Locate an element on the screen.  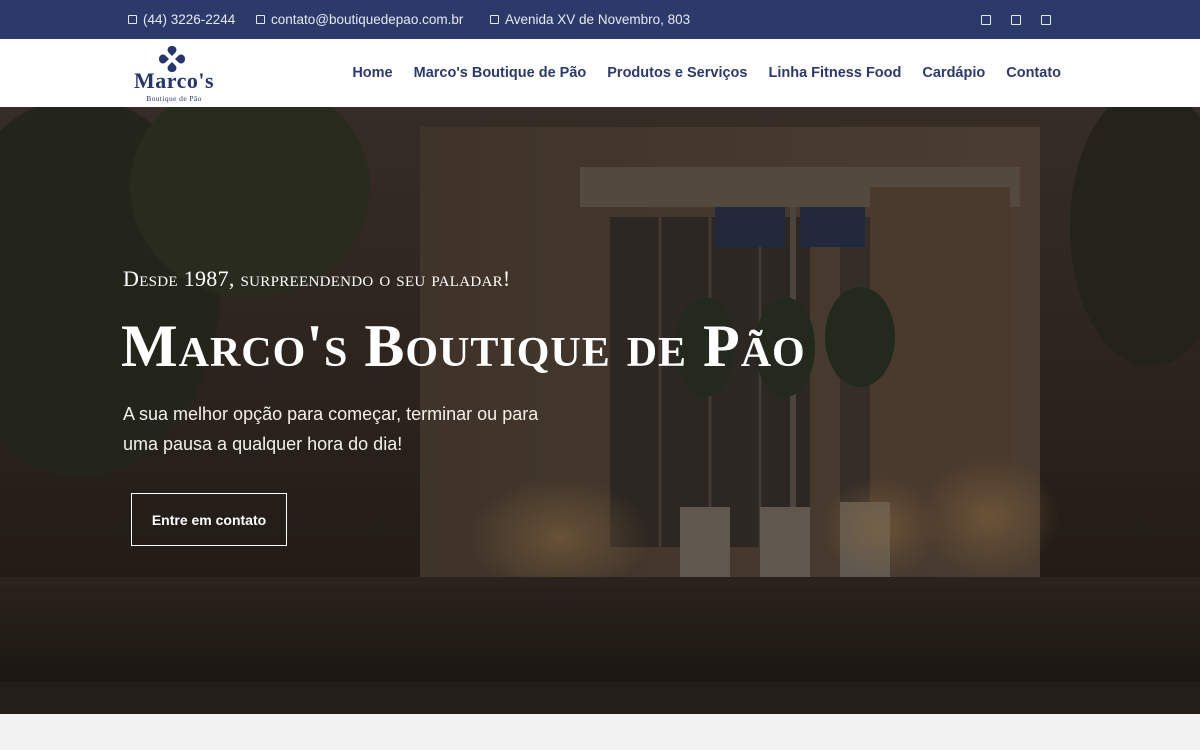
phone-icon is located at coordinates (132, 19).